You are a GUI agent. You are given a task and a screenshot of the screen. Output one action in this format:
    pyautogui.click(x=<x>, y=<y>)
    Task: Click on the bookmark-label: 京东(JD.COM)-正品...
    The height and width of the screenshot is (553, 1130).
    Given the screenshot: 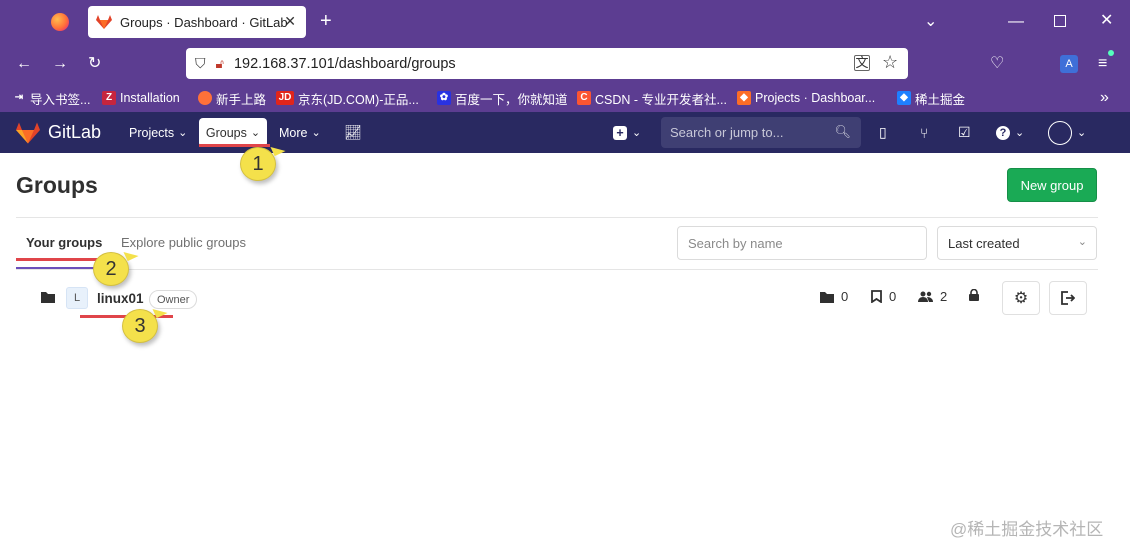 What is the action you would take?
    pyautogui.click(x=358, y=99)
    